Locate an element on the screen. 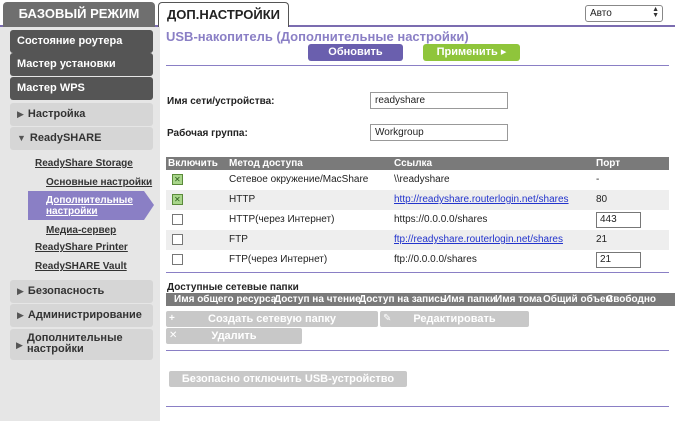 This screenshot has width=675, height=421. sidebar-item-advanced-settings: Дополнительные настройки is located at coordinates (89, 206).